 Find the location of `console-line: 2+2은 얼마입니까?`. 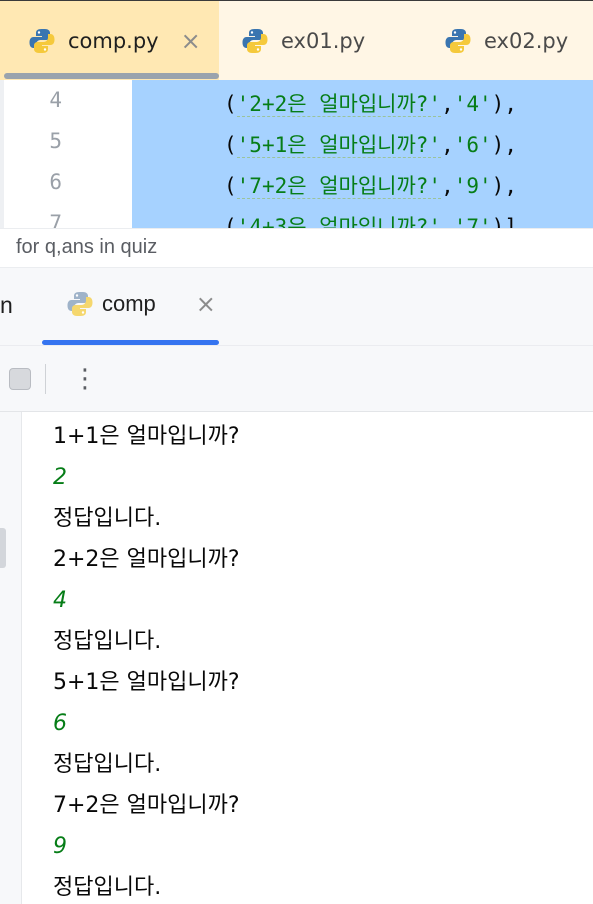

console-line: 2+2은 얼마입니까? is located at coordinates (146, 559).